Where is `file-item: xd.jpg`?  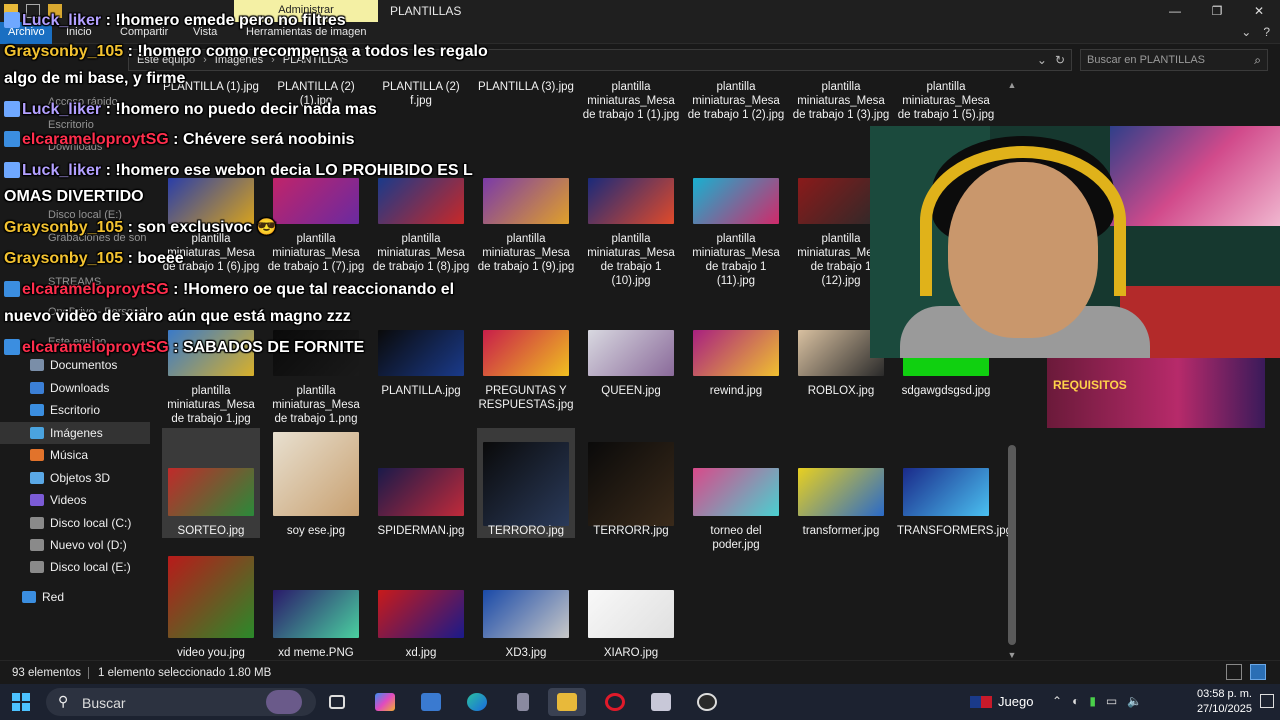 file-item: xd.jpg is located at coordinates (421, 605).